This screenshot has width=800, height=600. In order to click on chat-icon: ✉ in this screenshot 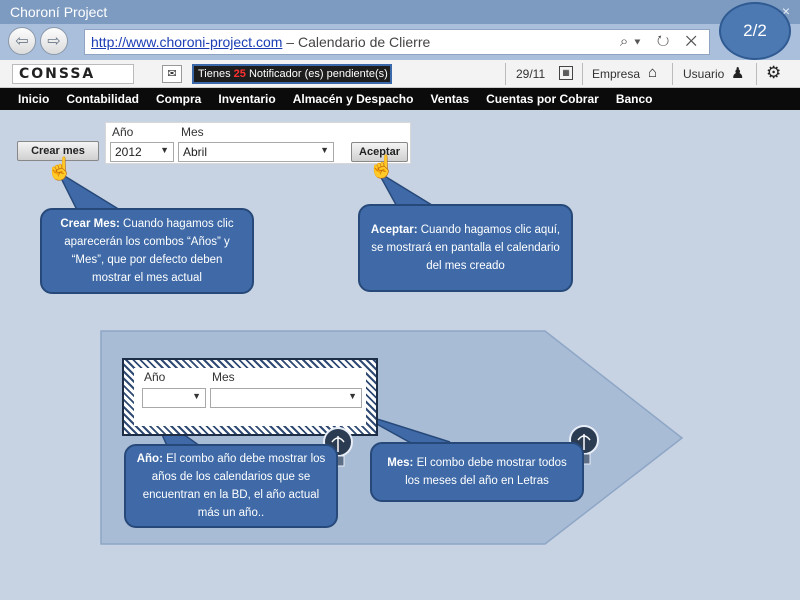, I will do `click(172, 74)`.